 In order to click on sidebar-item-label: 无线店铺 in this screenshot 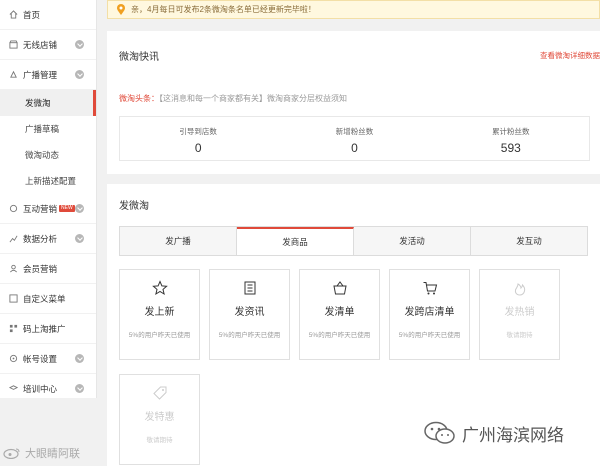, I will do `click(40, 44)`.